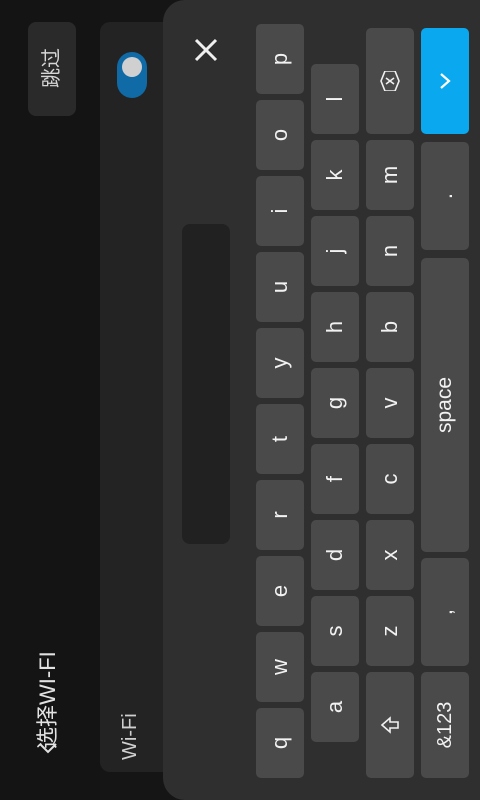  What do you see at coordinates (445, 612) in the screenshot?
I see `comma-key: ,` at bounding box center [445, 612].